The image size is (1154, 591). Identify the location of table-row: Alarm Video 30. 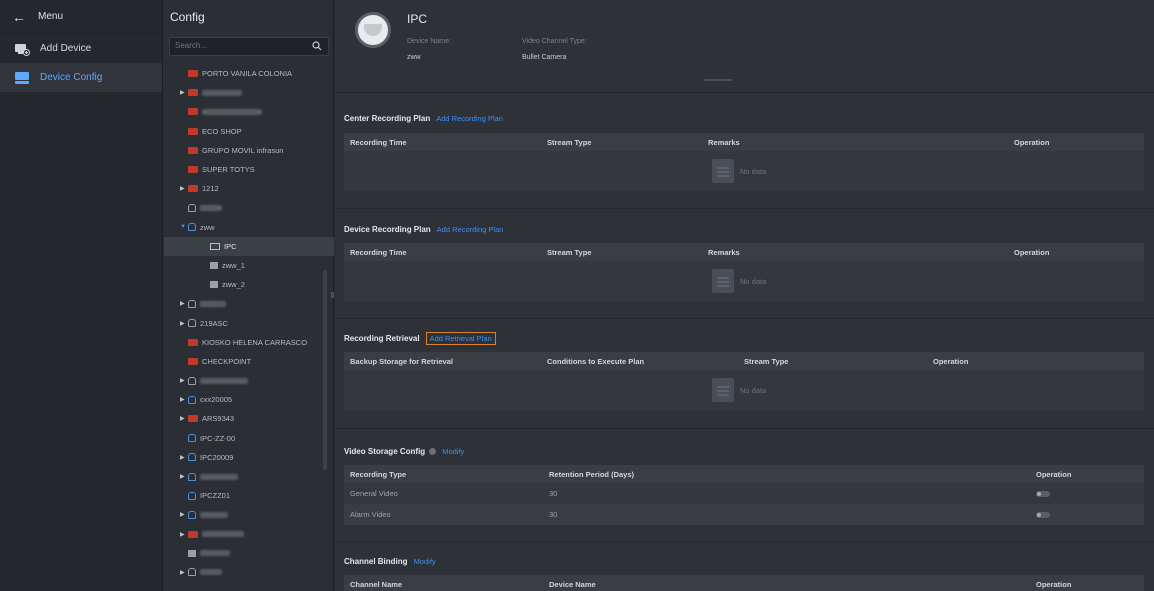
(744, 514).